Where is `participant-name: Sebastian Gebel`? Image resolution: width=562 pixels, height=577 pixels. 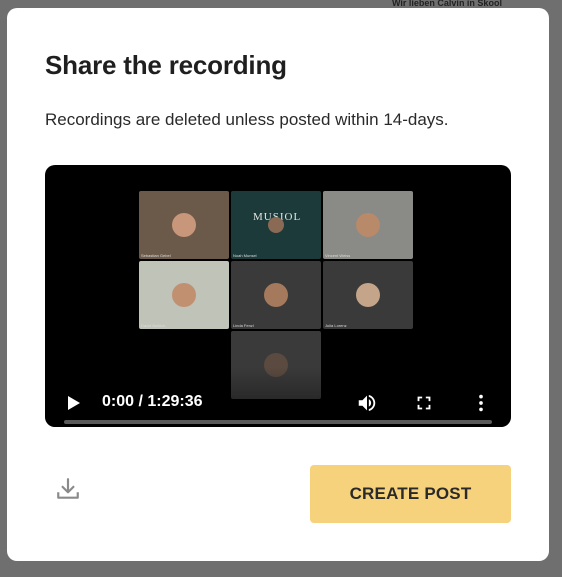 participant-name: Sebastian Gebel is located at coordinates (156, 255).